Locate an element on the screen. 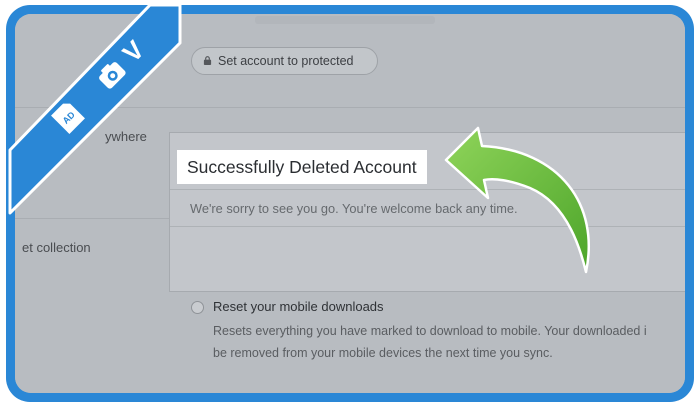  set-protected-button: Set account to protected is located at coordinates (284, 61).